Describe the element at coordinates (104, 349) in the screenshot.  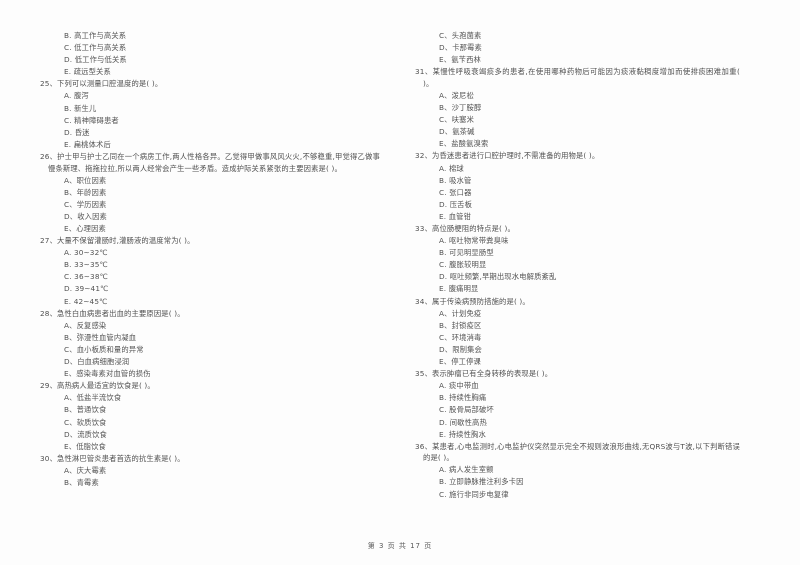
I see `option-item: C、血小板质和量的异常` at that location.